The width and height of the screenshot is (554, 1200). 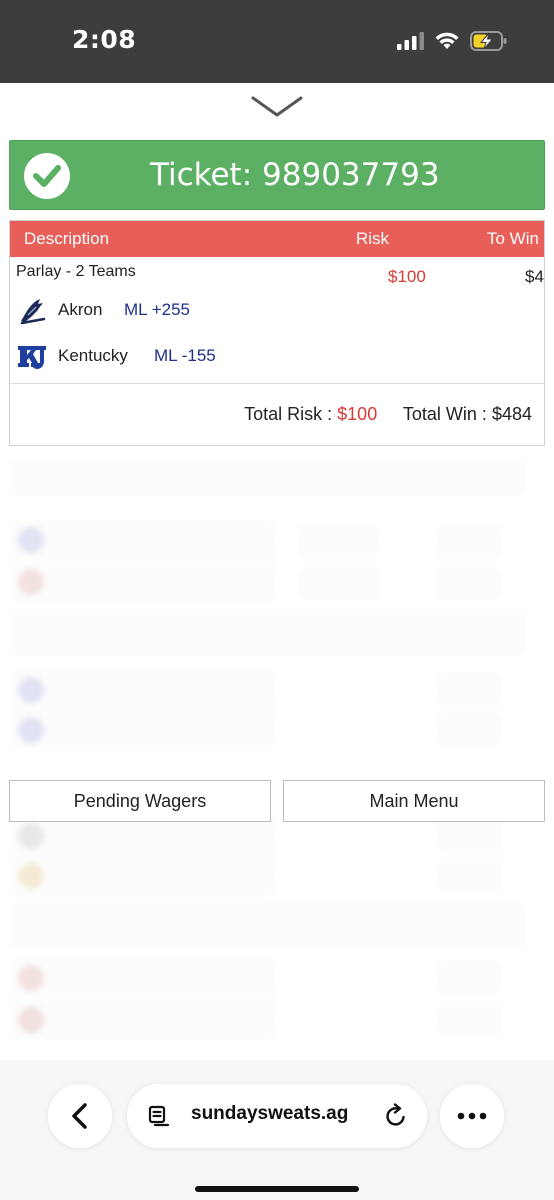 What do you see at coordinates (93, 355) in the screenshot?
I see `leg-team-name: Kentucky` at bounding box center [93, 355].